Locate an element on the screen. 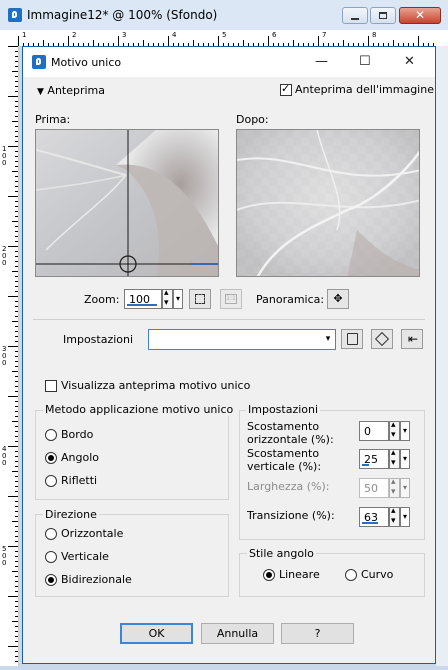  save-preset-button is located at coordinates (352, 339).